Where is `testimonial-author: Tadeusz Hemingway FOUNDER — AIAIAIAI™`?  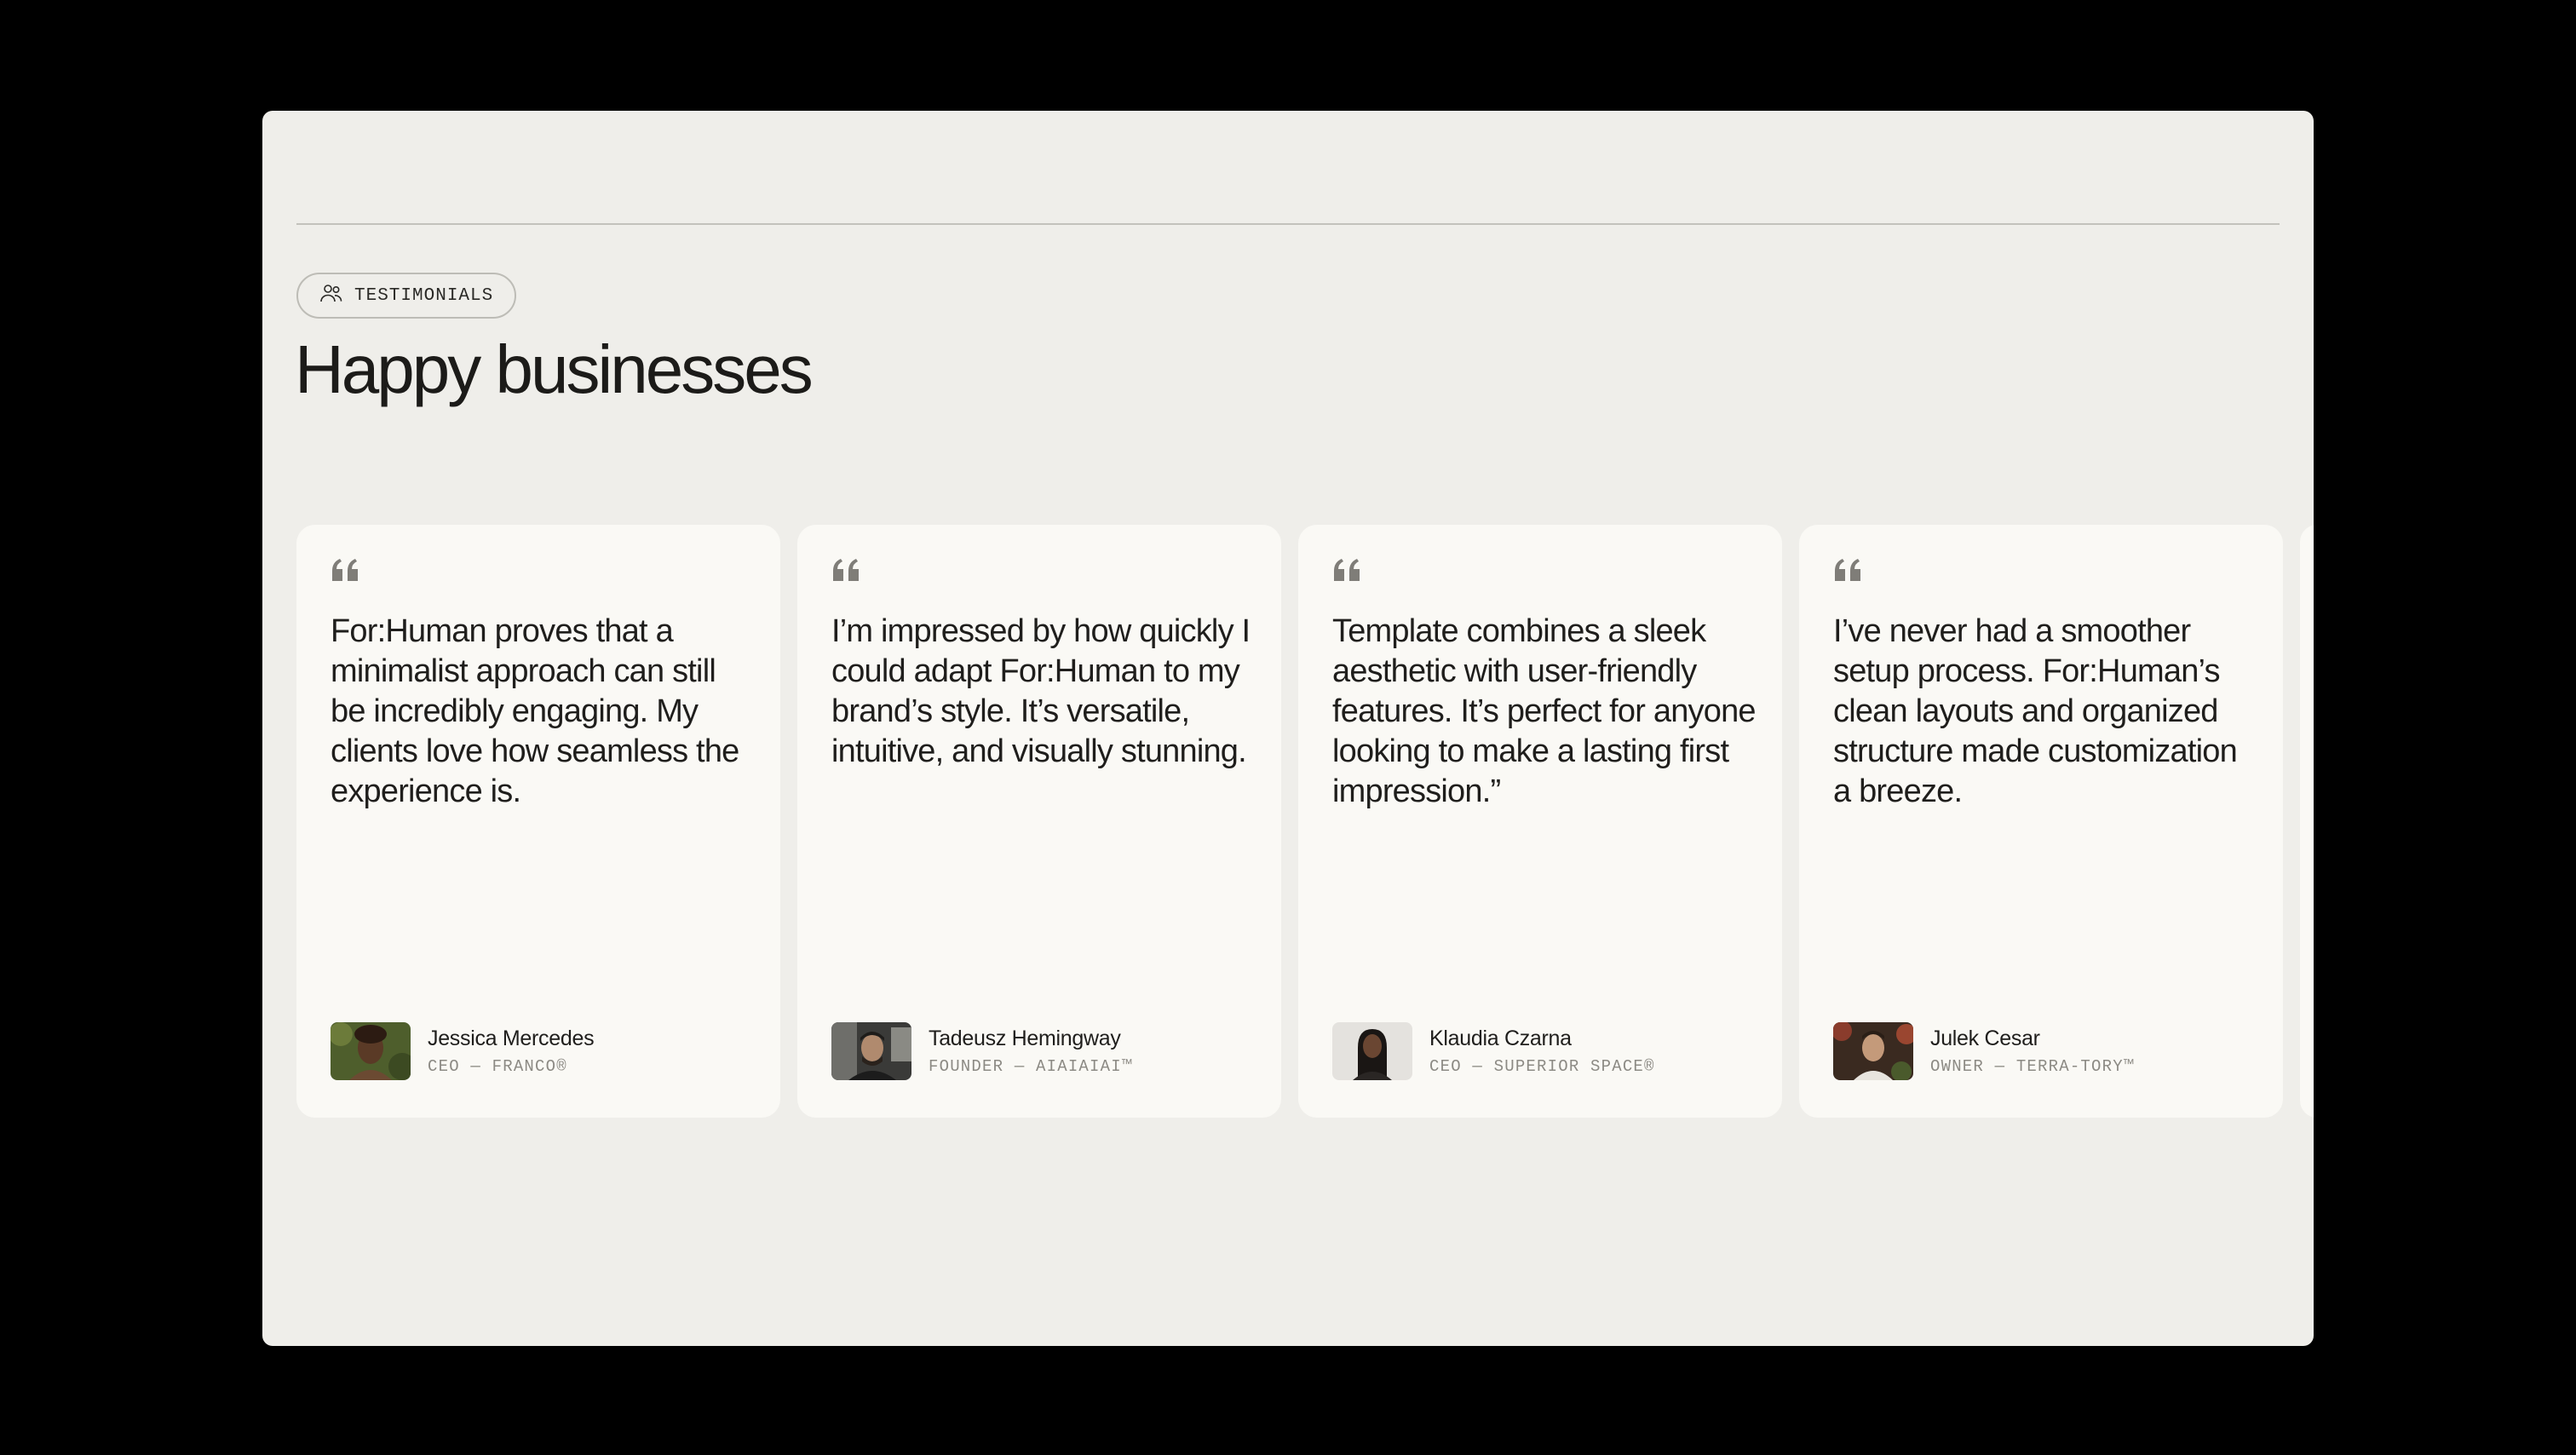 testimonial-author: Tadeusz Hemingway FOUNDER — AIAIAIAI™ is located at coordinates (982, 1051).